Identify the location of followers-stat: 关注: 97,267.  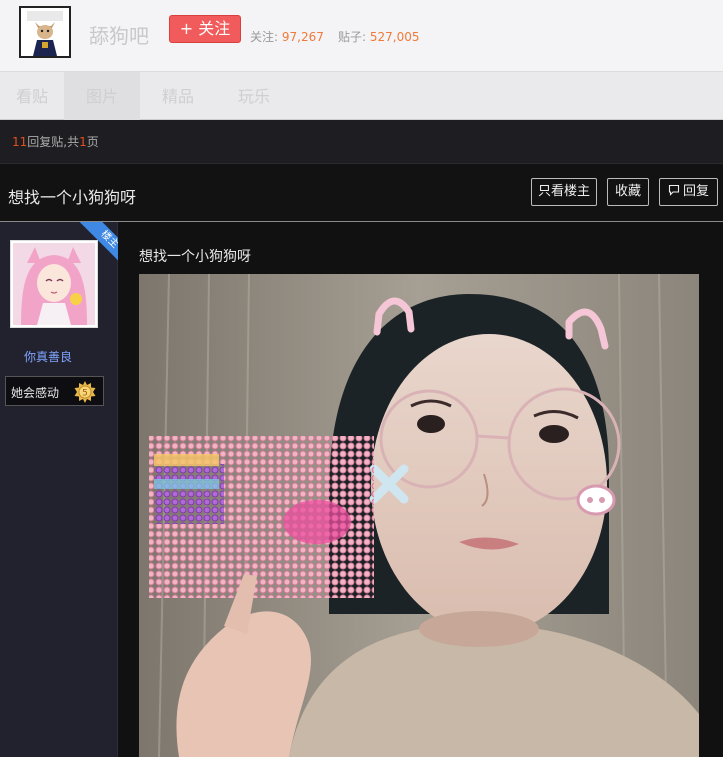
(287, 36).